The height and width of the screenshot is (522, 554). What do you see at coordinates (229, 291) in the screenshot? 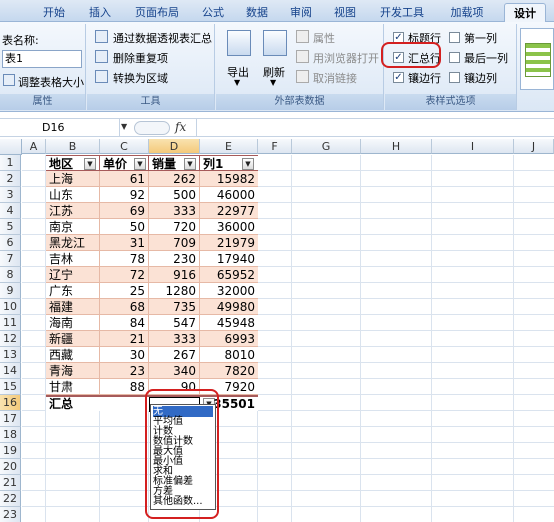
I see `col1-cell: 32000` at bounding box center [229, 291].